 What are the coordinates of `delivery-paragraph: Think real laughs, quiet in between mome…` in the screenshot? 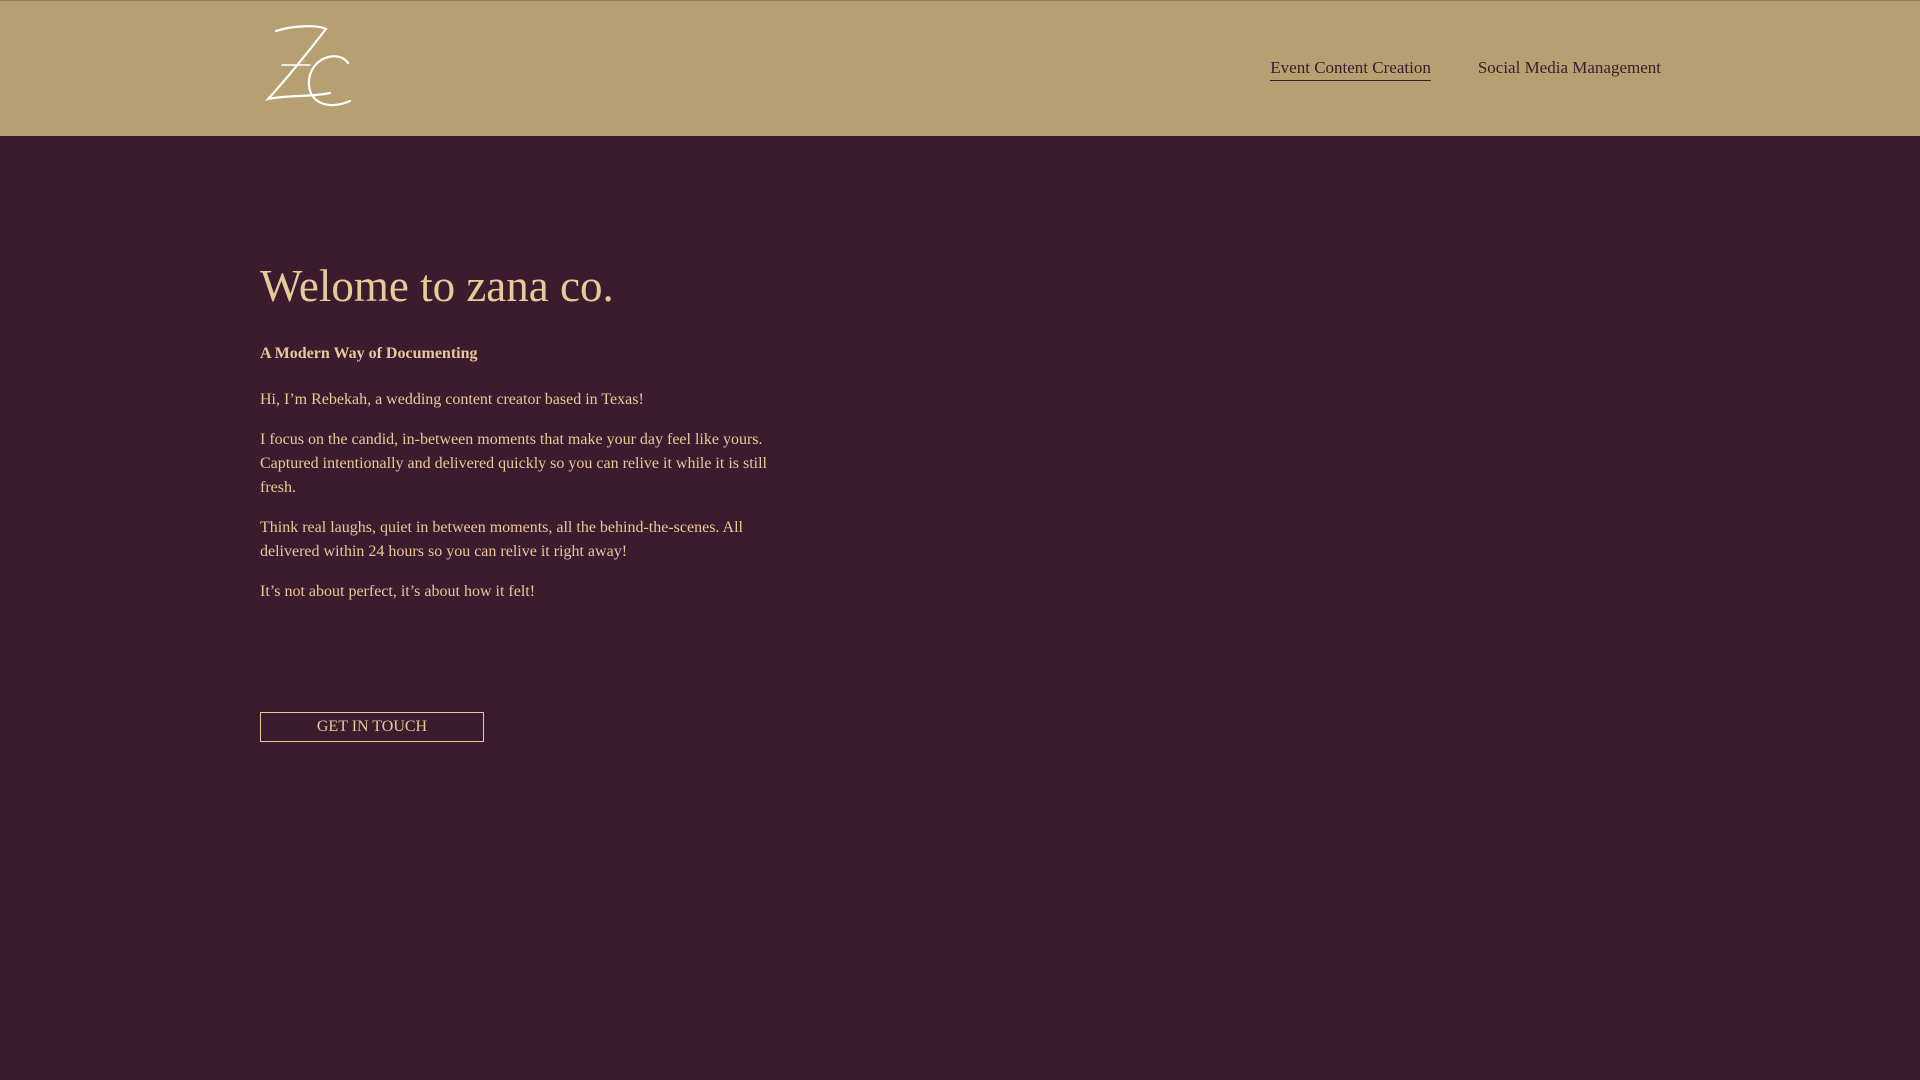 It's located at (501, 539).